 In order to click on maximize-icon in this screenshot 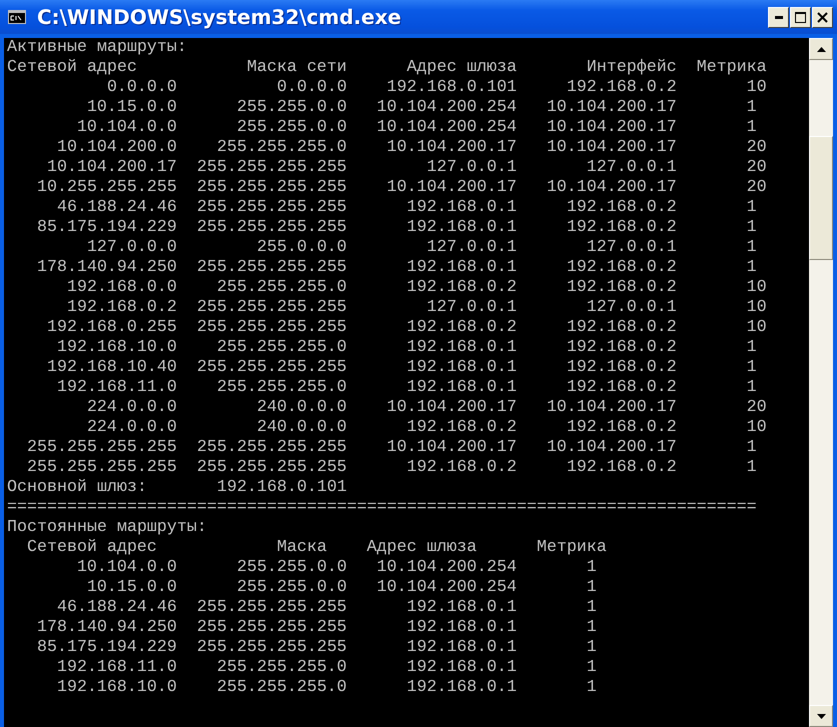, I will do `click(800, 17)`.